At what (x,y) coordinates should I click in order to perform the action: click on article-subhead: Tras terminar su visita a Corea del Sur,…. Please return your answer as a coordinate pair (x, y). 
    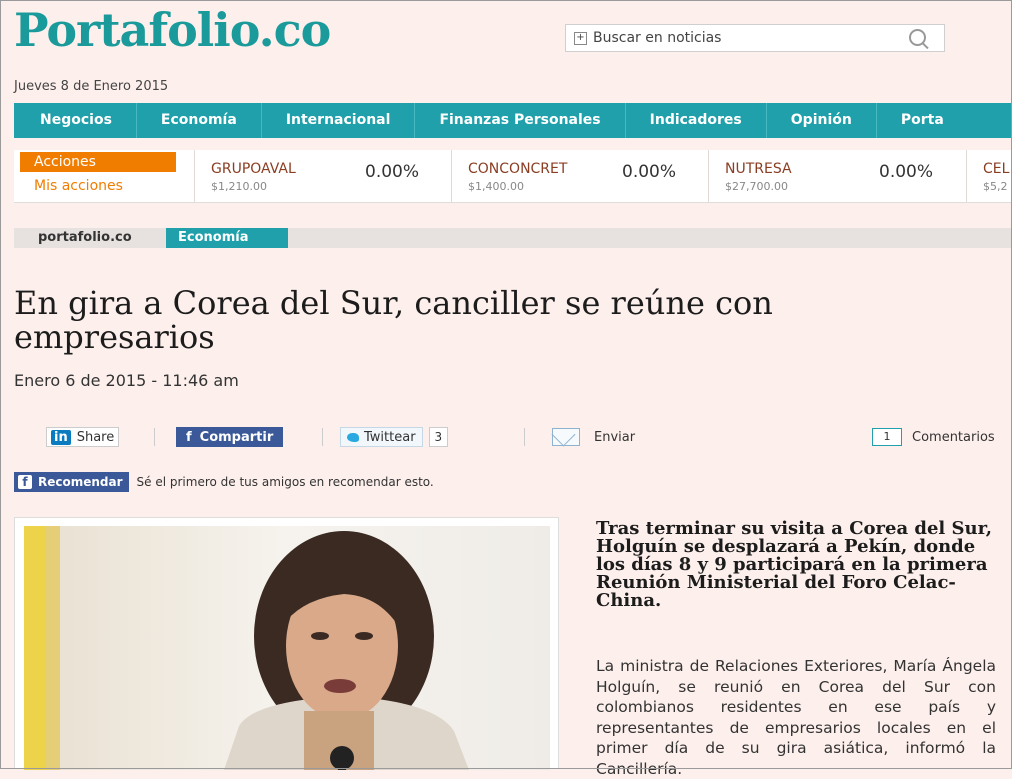
    Looking at the image, I should click on (794, 564).